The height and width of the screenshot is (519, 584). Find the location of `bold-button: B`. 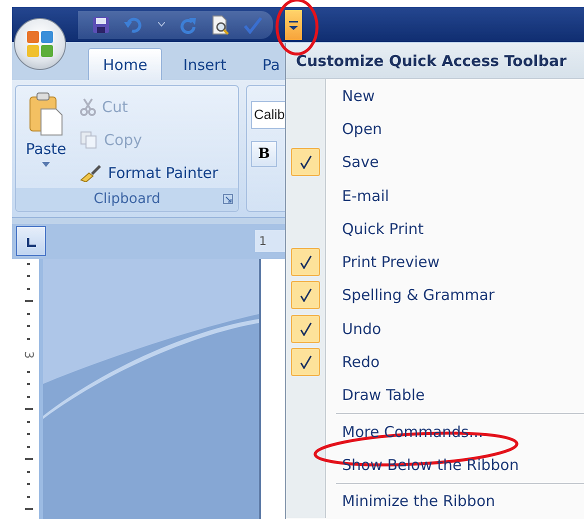

bold-button: B is located at coordinates (264, 153).